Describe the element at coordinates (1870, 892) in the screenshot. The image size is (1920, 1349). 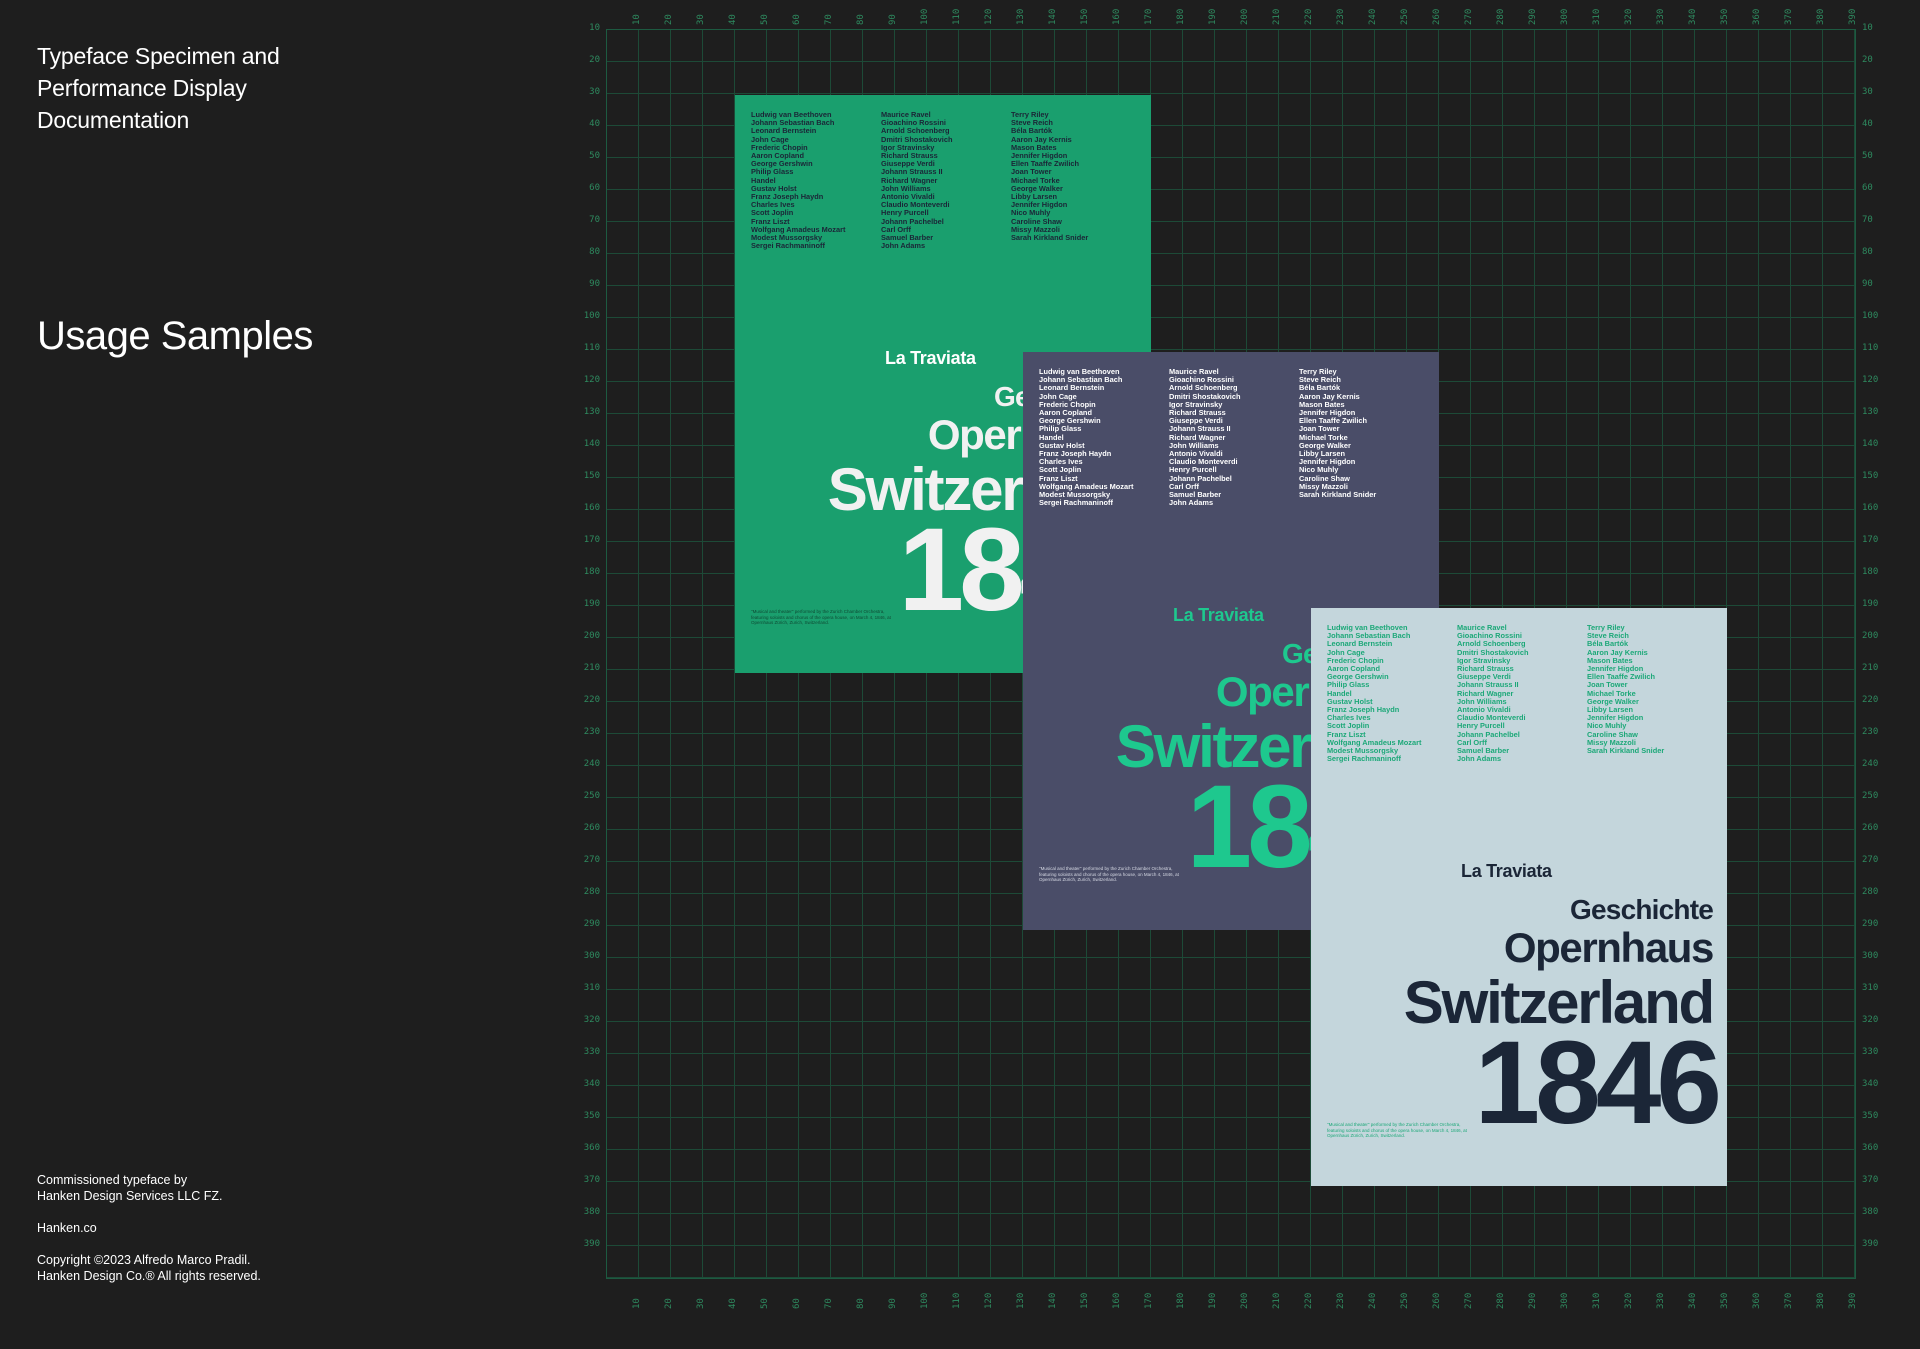
I see `grid-tick-label: 280` at that location.